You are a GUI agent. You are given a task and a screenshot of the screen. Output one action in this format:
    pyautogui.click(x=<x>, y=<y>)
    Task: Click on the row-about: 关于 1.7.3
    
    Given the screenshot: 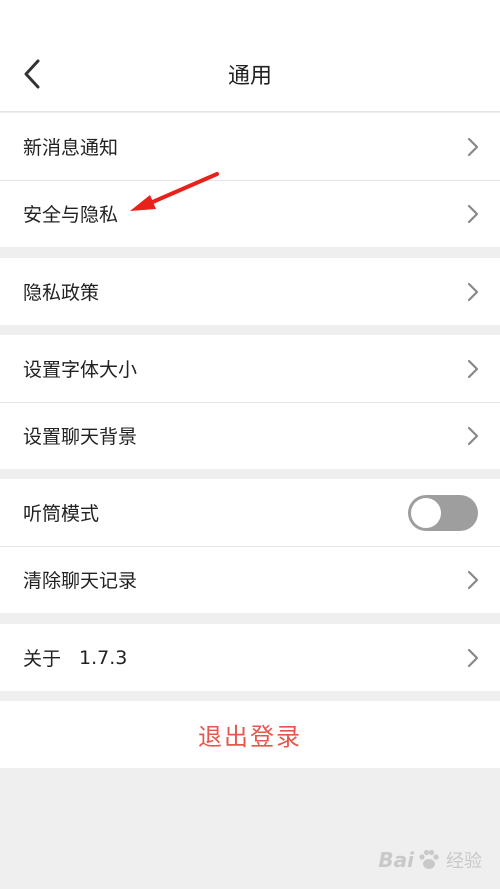 What is the action you would take?
    pyautogui.click(x=250, y=657)
    